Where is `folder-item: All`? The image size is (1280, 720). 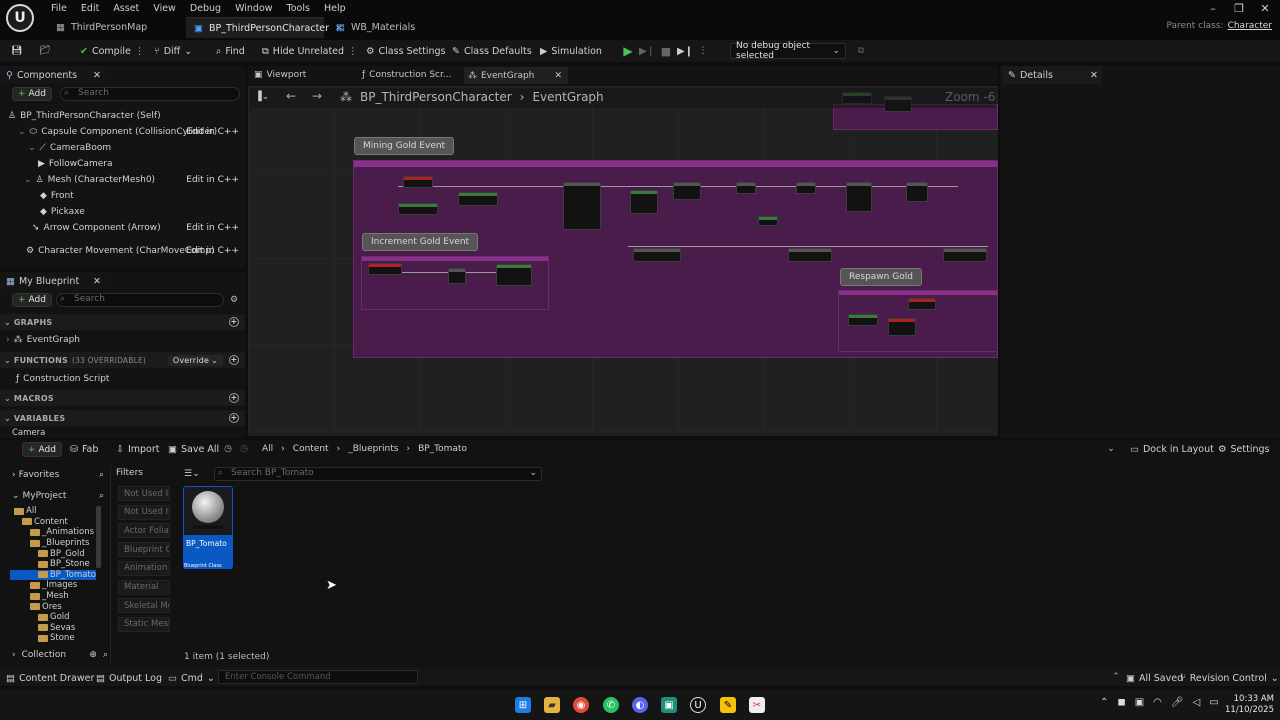 folder-item: All is located at coordinates (53, 511).